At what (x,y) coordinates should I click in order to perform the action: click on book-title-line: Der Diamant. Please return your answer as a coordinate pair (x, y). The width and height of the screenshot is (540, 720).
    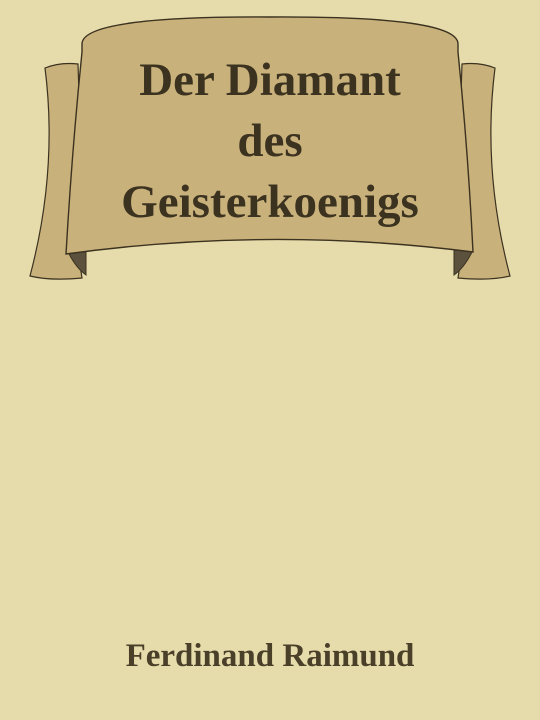
    Looking at the image, I should click on (270, 80).